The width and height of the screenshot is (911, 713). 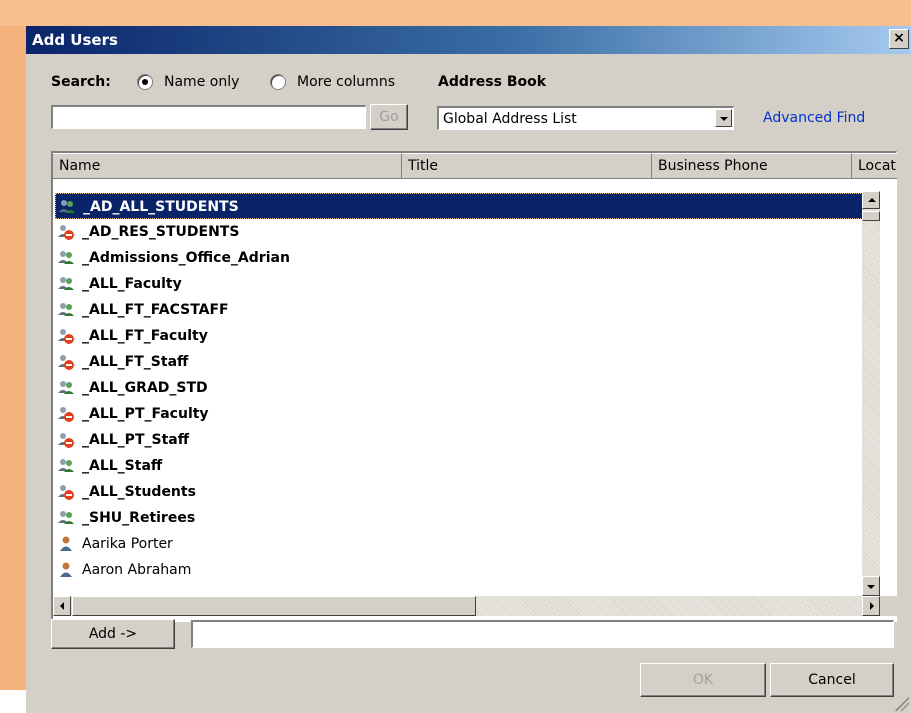 What do you see at coordinates (458, 284) in the screenshot?
I see `list-item: _ALL_Faculty` at bounding box center [458, 284].